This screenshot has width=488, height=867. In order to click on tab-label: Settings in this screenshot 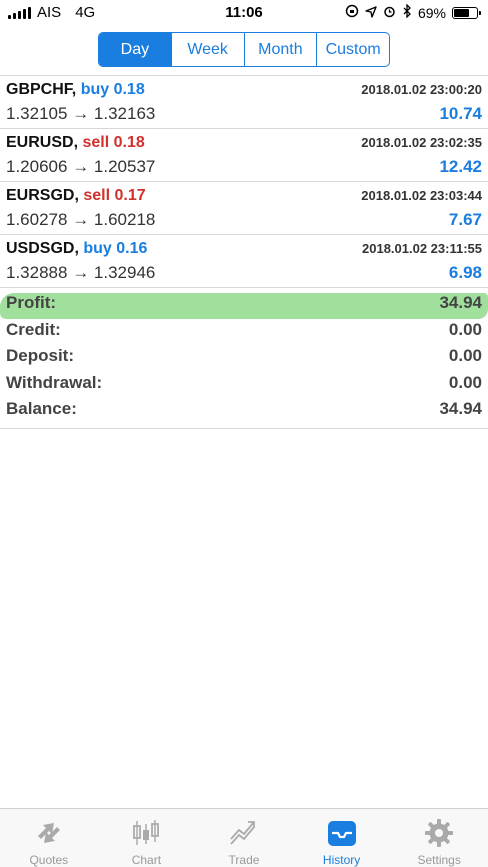, I will do `click(439, 860)`.